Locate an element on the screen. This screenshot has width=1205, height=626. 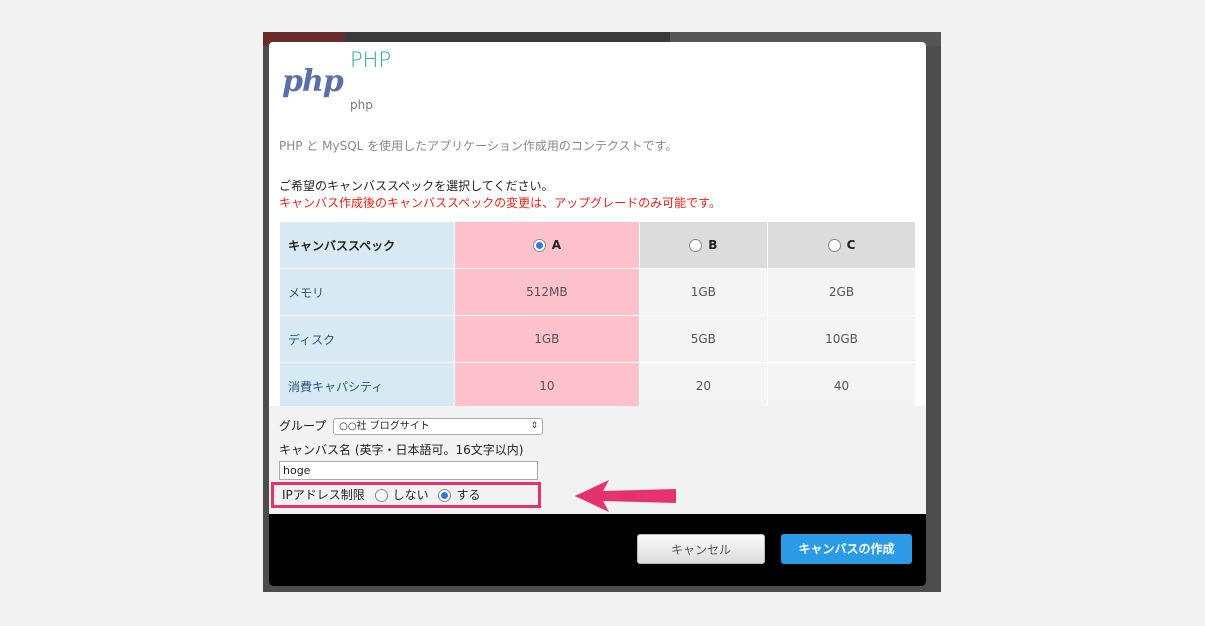
cancel-button: キャンセル is located at coordinates (701, 549).